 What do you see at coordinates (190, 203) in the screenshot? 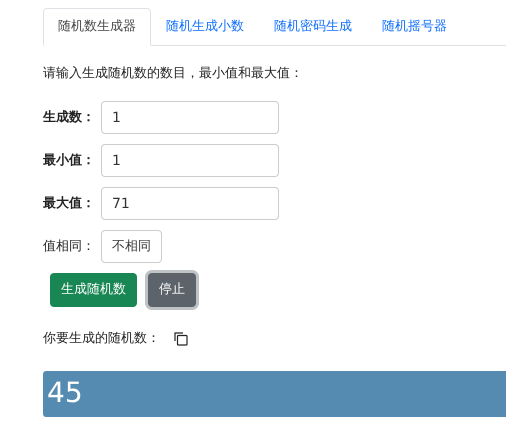
I see `input-field: 71` at bounding box center [190, 203].